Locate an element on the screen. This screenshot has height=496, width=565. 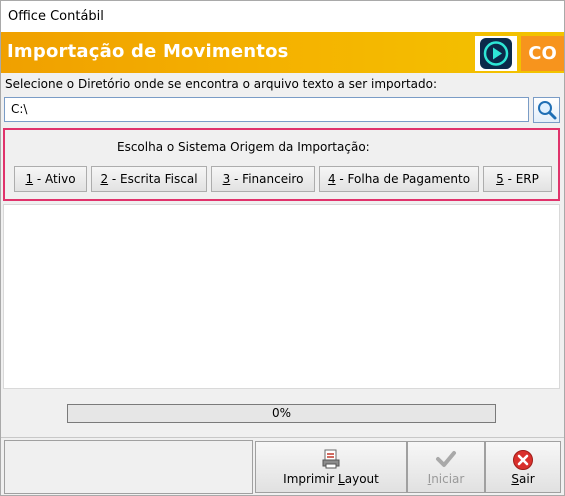
origin-system-label: Escolha o Sistema Origem da Importação: is located at coordinates (243, 147).